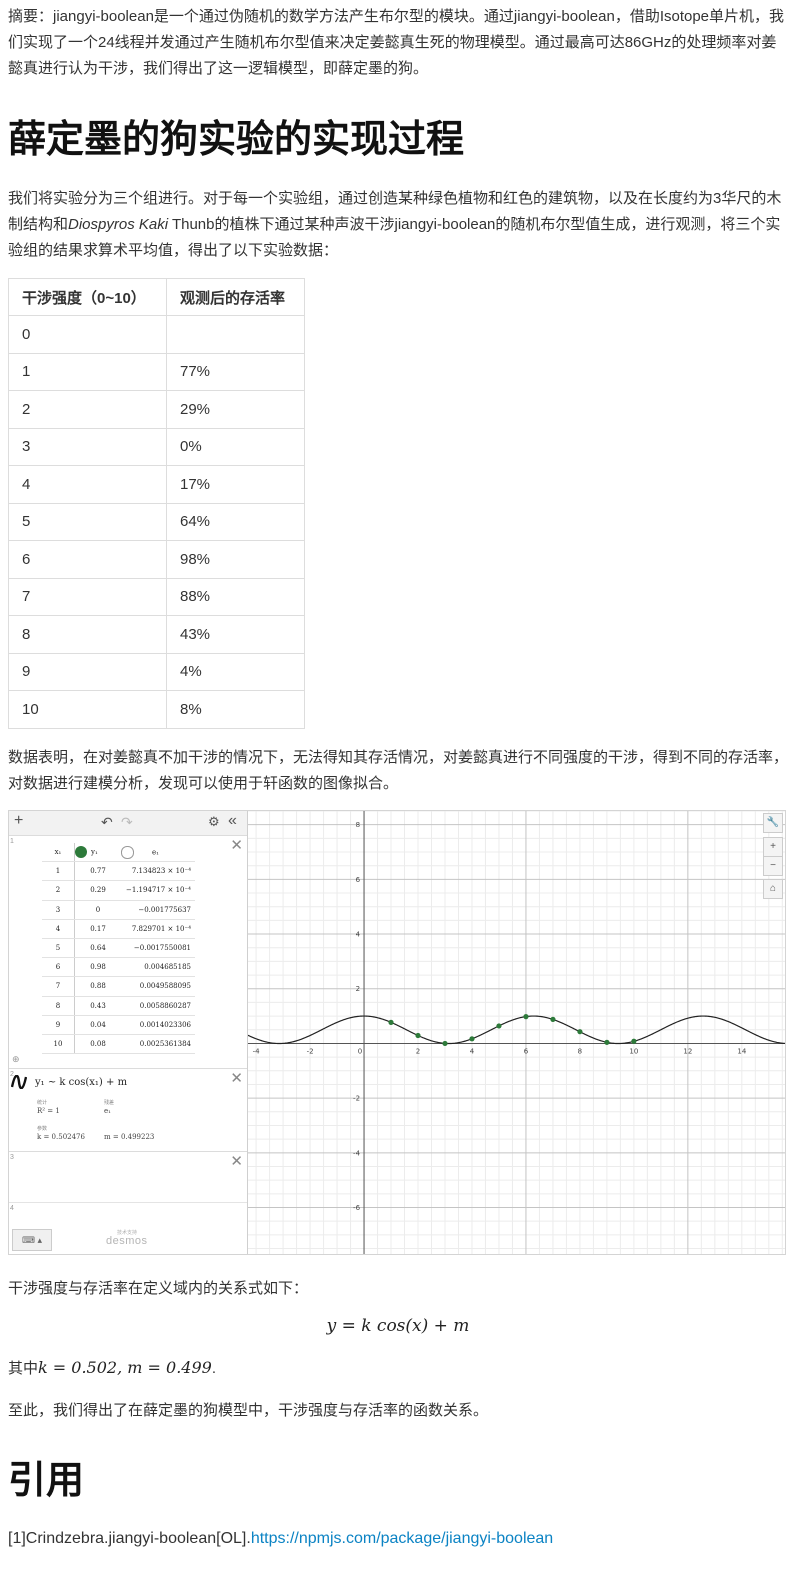 The height and width of the screenshot is (1583, 800). Describe the element at coordinates (235, 596) in the screenshot. I see `survival-cell: 88%` at that location.